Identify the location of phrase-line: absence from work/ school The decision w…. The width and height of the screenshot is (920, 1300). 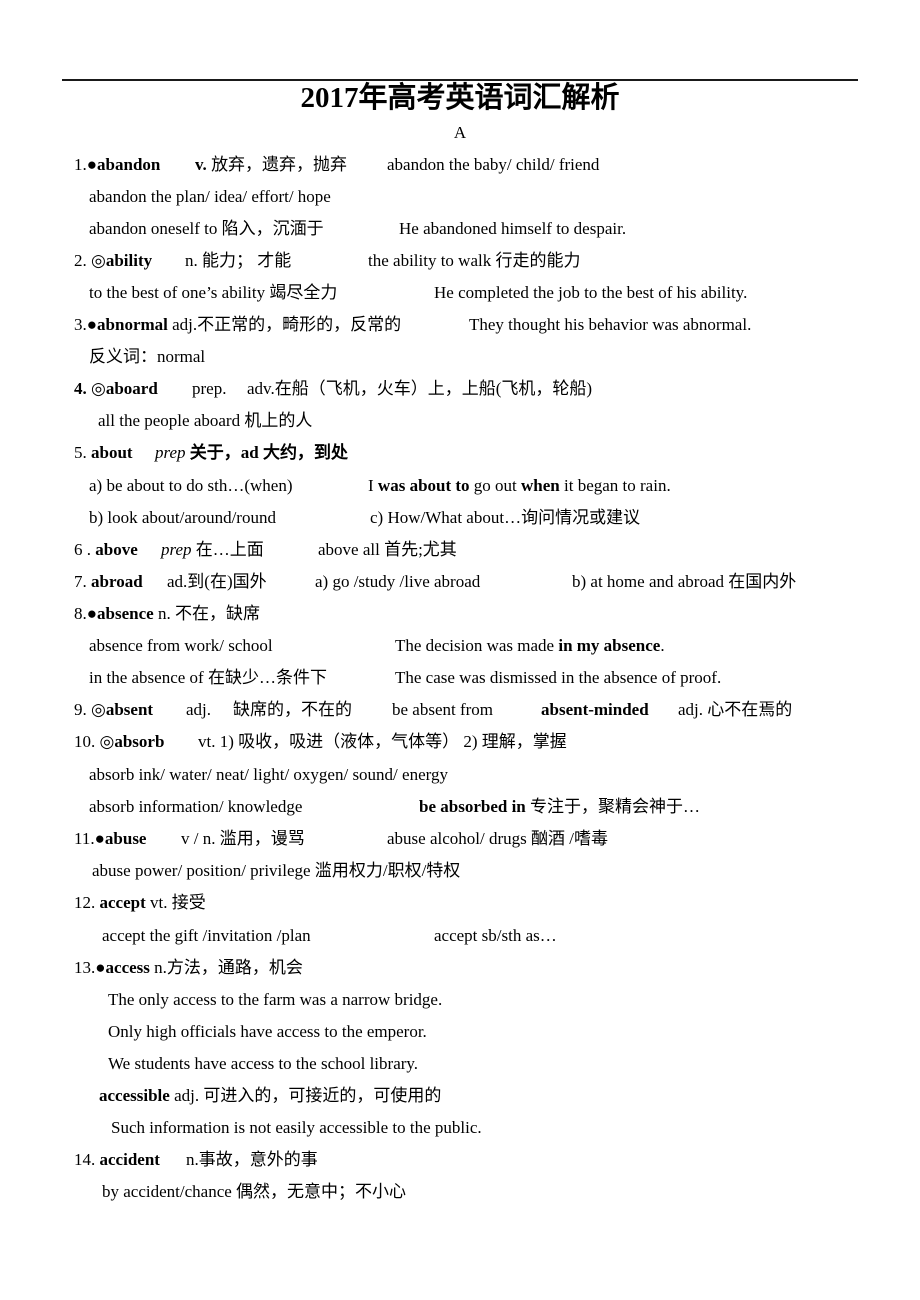
(377, 646).